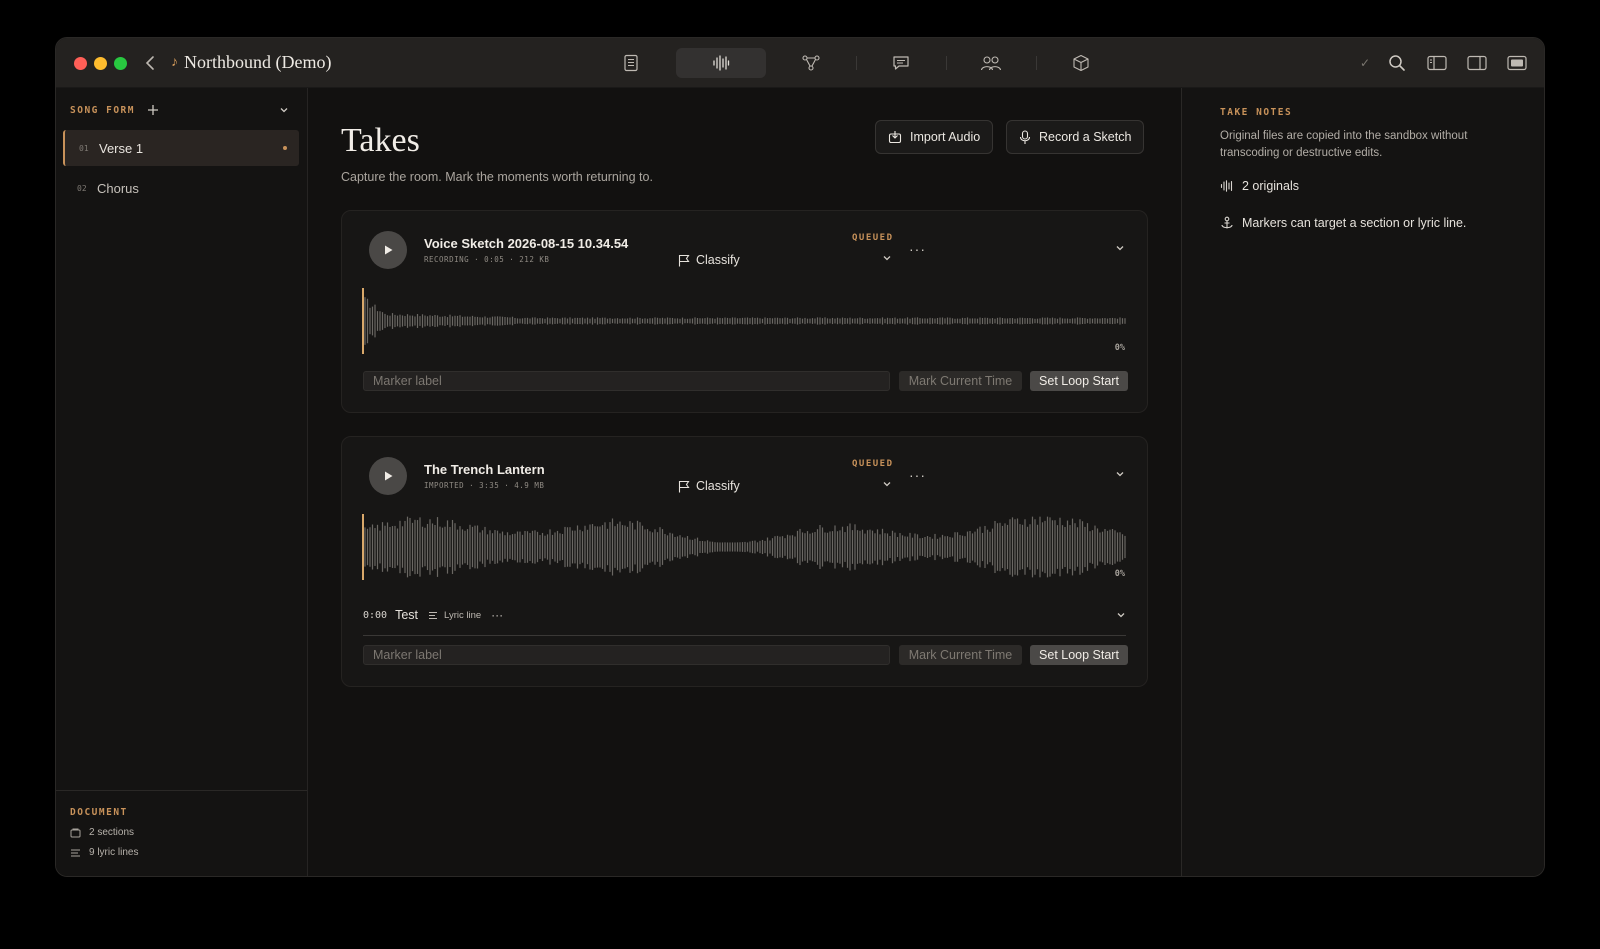 The height and width of the screenshot is (949, 1600). I want to click on music-note-icon: ♪, so click(174, 62).